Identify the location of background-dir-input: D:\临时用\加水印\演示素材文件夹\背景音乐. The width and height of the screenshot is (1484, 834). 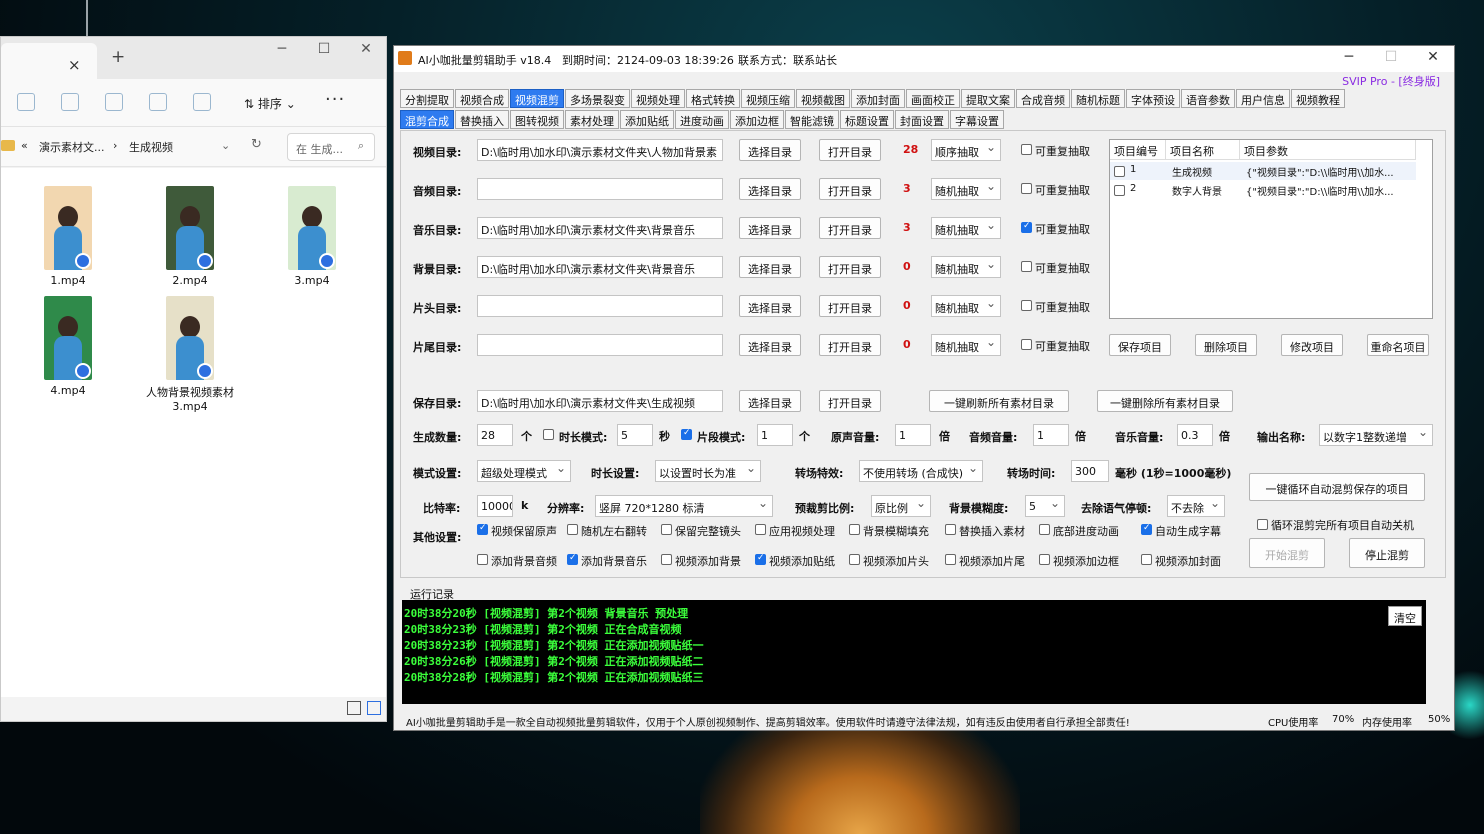
(600, 267).